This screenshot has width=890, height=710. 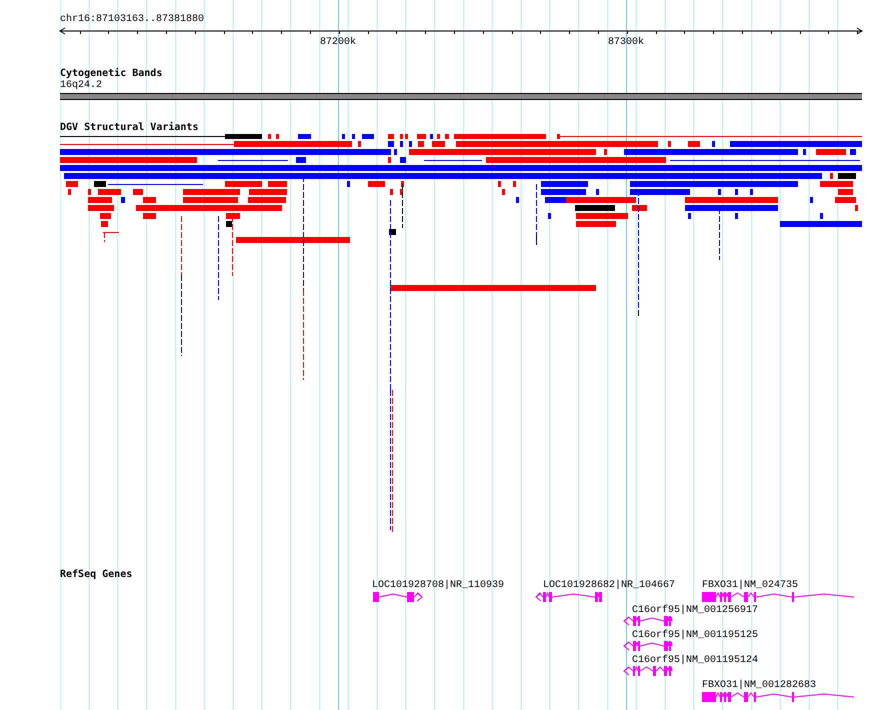 What do you see at coordinates (129, 128) in the screenshot?
I see `track-title: DGV Structural Variants` at bounding box center [129, 128].